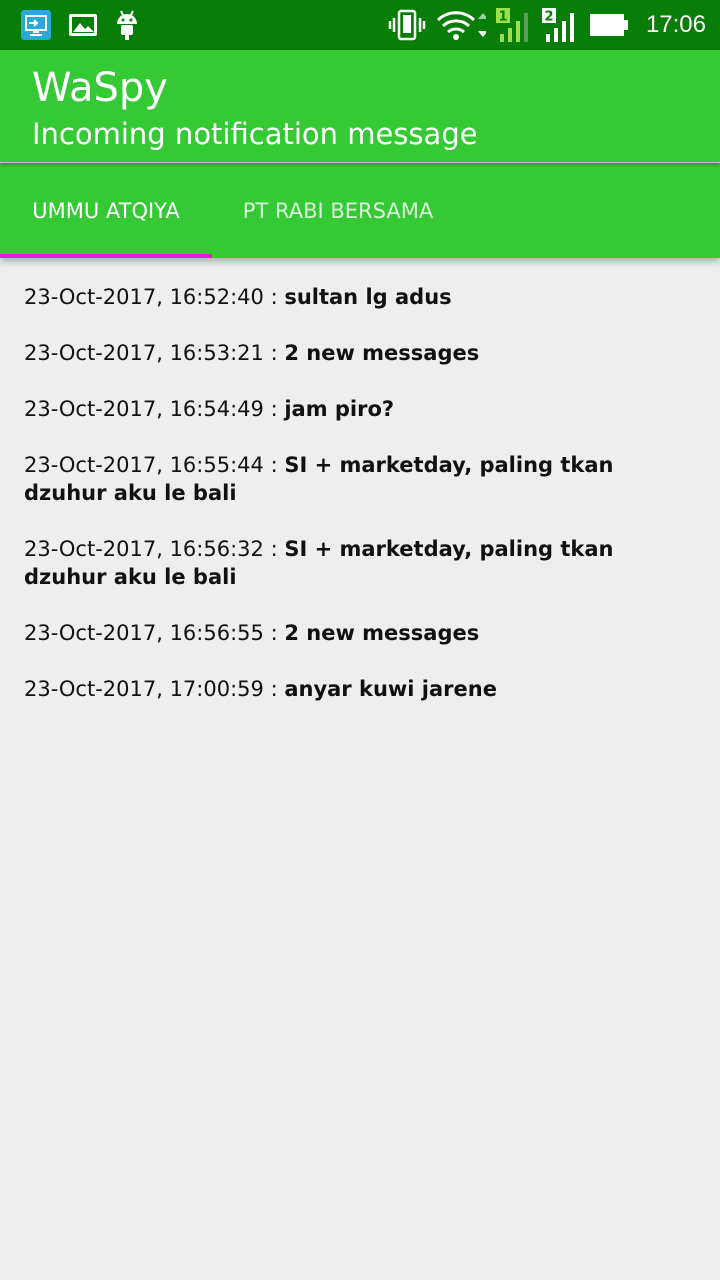 The width and height of the screenshot is (720, 1280). I want to click on system-icons: 1 2 17:06, so click(554, 25).